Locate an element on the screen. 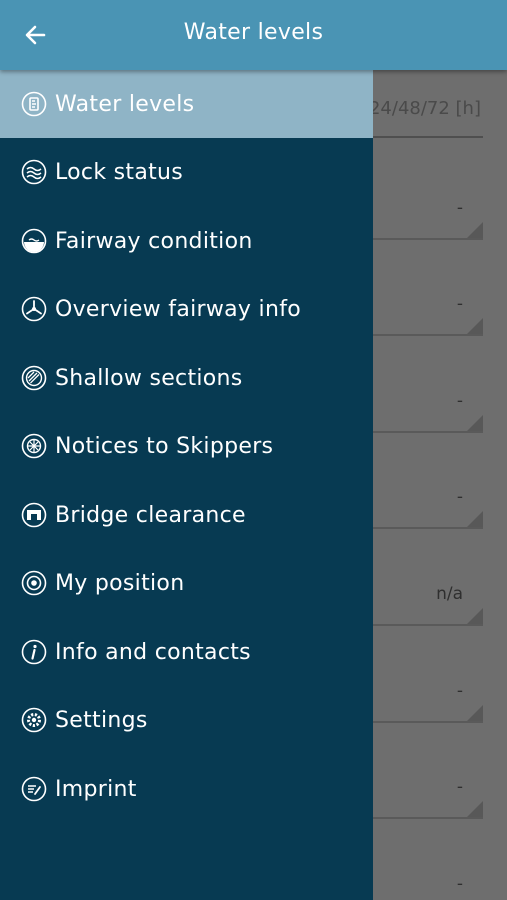 Image resolution: width=507 pixels, height=900 pixels. drawer-item-label: Bridge clearance is located at coordinates (150, 515).